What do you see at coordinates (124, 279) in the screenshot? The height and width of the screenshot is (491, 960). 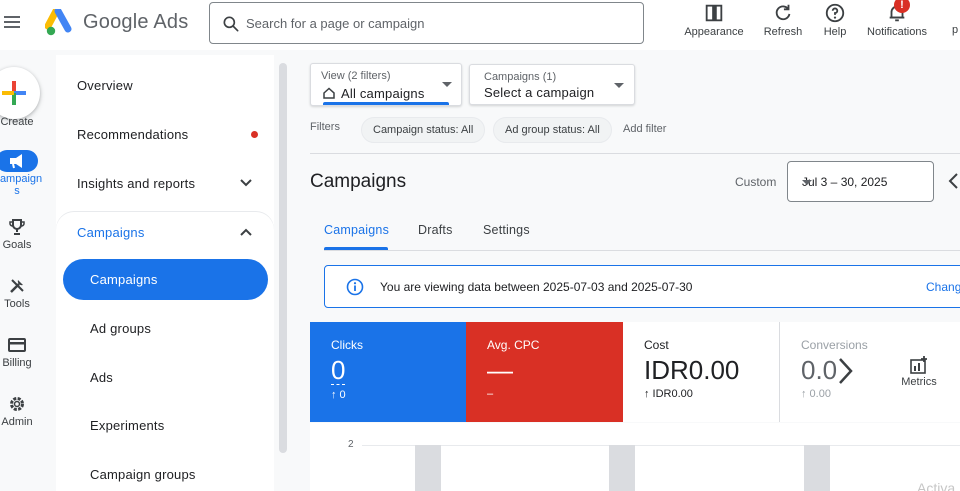 I see `nav-sub-campaigns-label: Campaigns` at bounding box center [124, 279].